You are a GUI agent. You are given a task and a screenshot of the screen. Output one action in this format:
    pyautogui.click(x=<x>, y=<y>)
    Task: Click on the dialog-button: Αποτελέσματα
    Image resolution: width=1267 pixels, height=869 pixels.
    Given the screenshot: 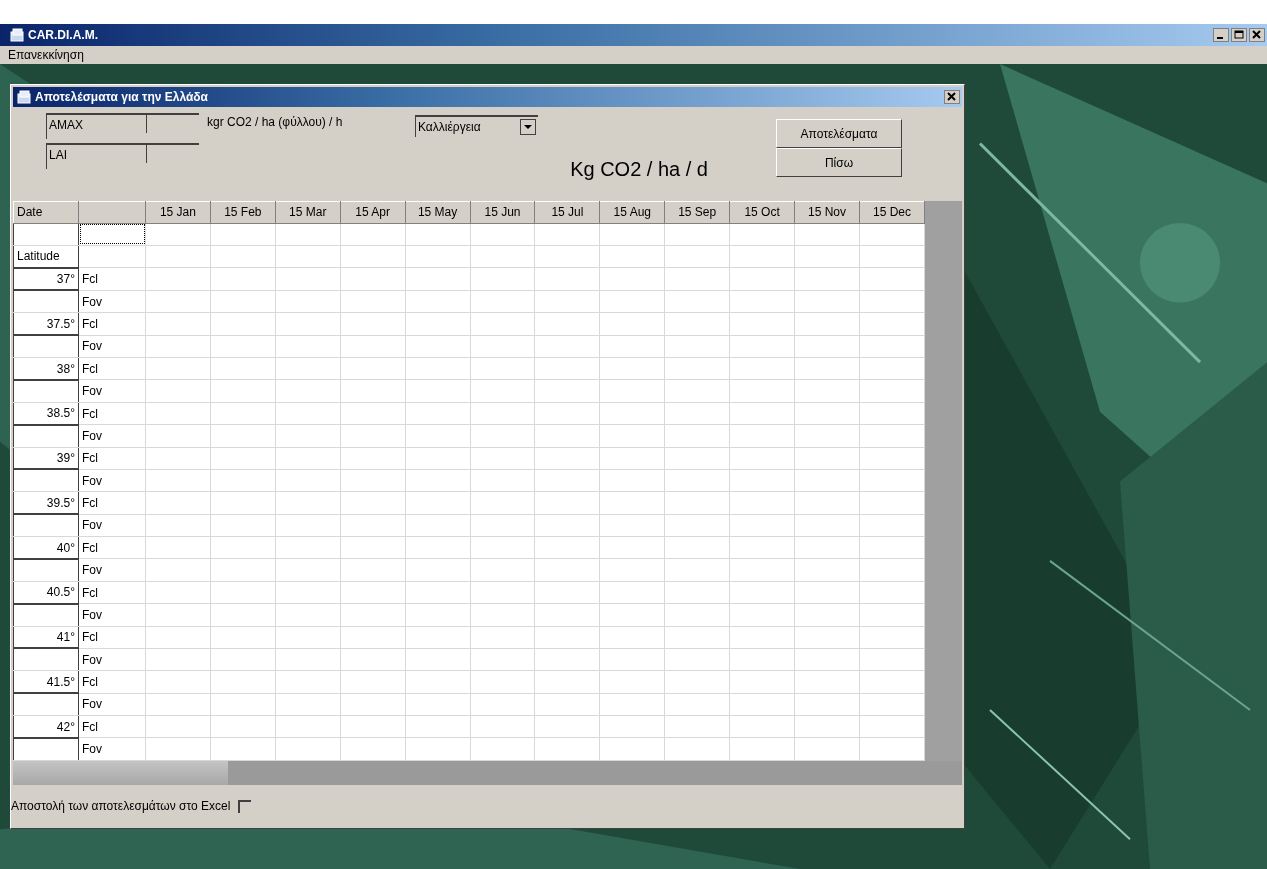 What is the action you would take?
    pyautogui.click(x=839, y=133)
    